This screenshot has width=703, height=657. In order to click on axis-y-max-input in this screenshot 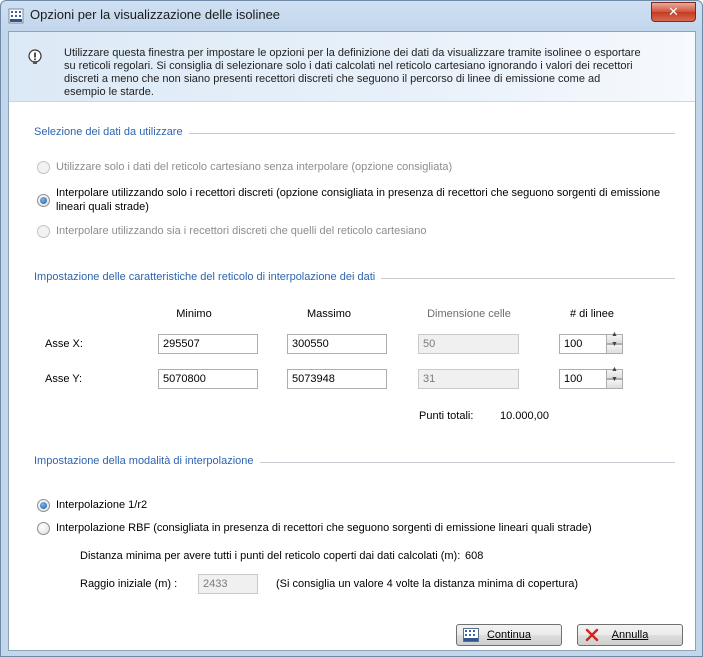, I will do `click(337, 379)`.